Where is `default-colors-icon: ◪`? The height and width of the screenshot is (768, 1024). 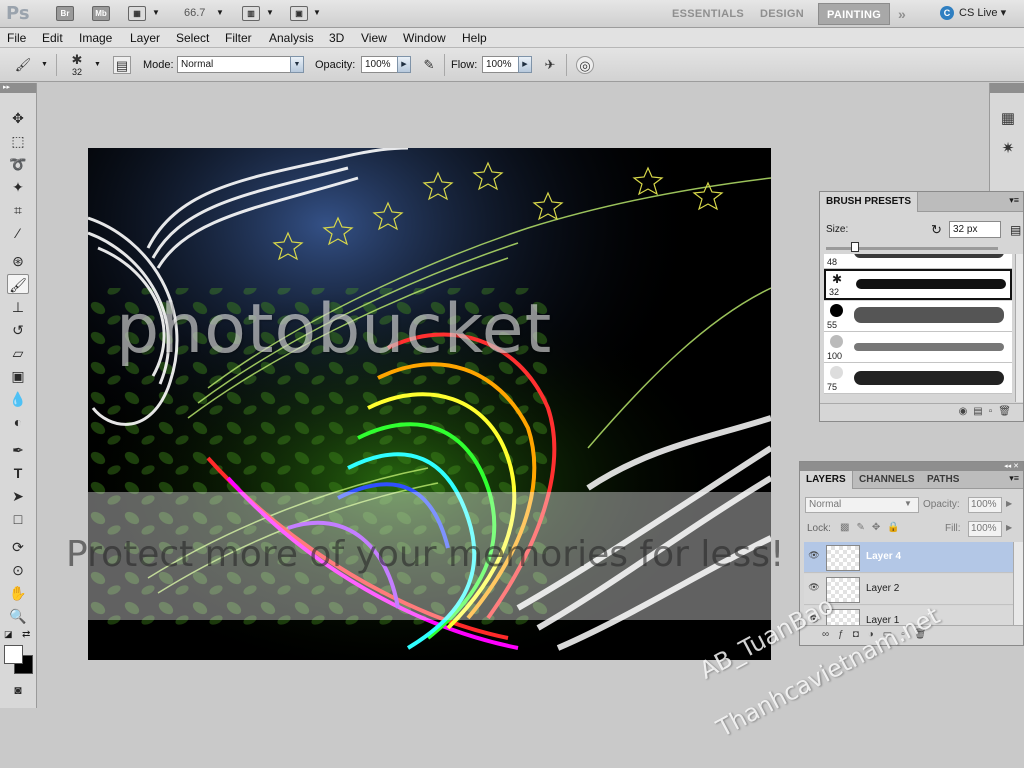 default-colors-icon: ◪ is located at coordinates (8, 634).